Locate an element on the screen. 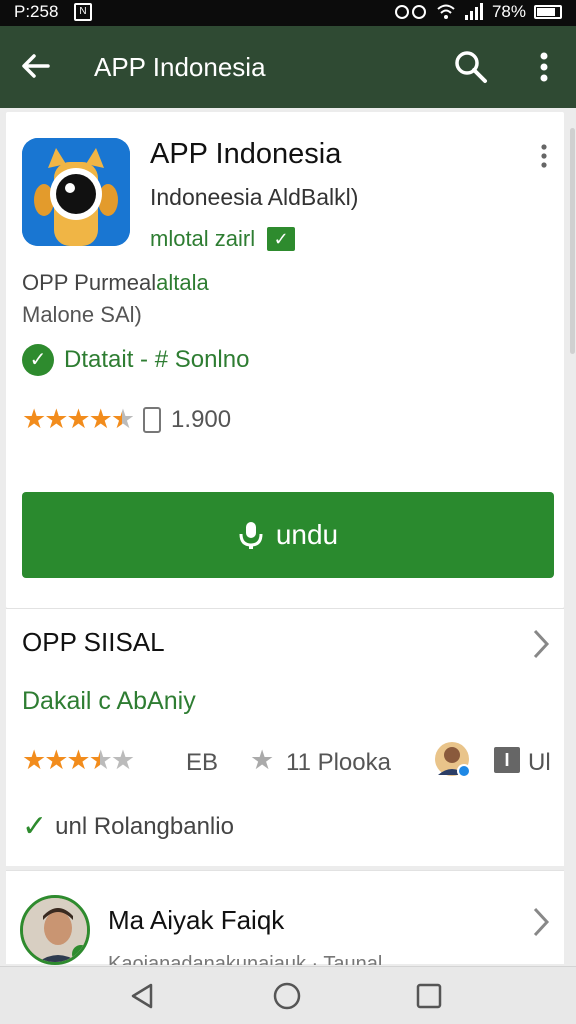 This screenshot has height=1024, width=576. editors-check-icon: ✓ is located at coordinates (281, 239).